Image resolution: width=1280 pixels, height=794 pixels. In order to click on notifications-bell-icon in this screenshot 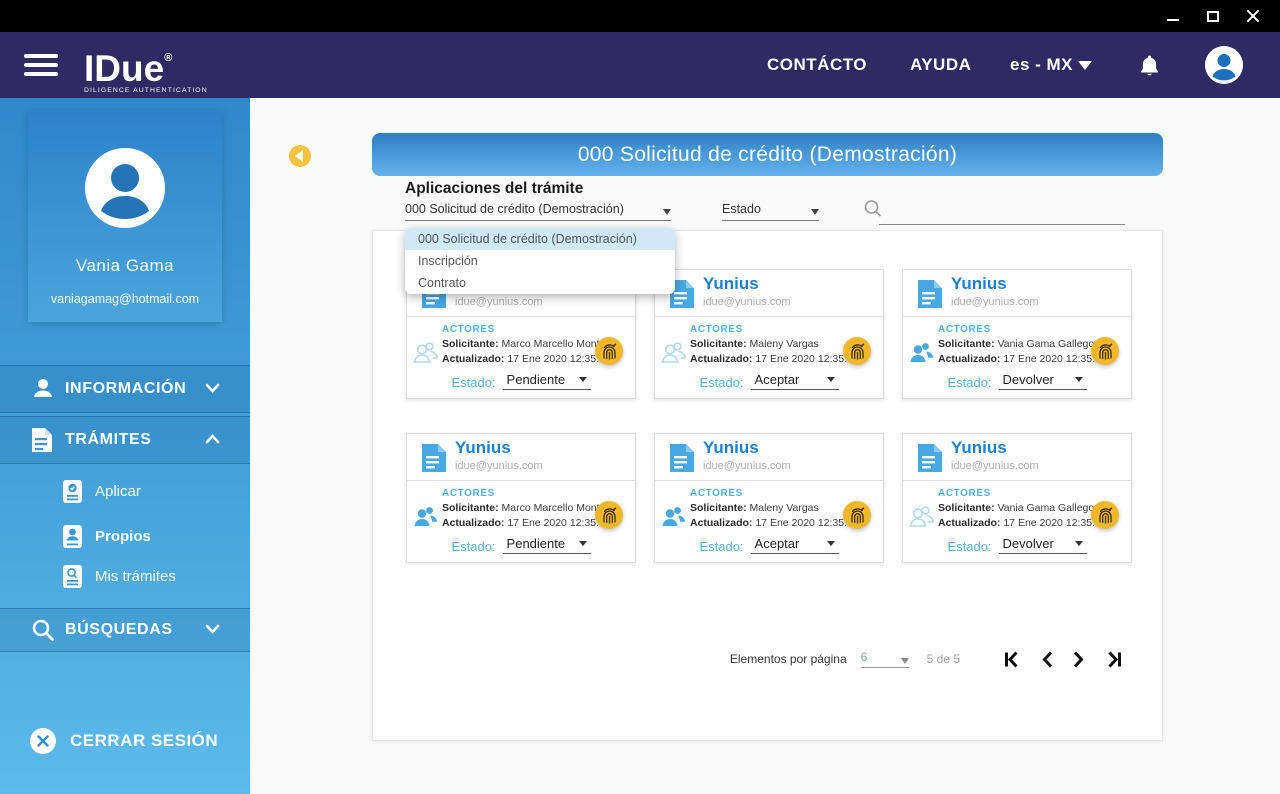, I will do `click(1149, 68)`.